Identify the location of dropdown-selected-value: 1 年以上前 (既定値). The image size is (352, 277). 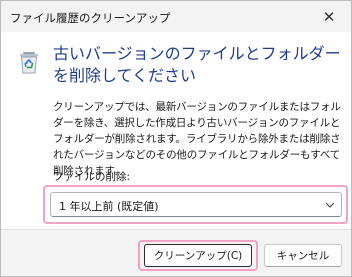
(109, 206).